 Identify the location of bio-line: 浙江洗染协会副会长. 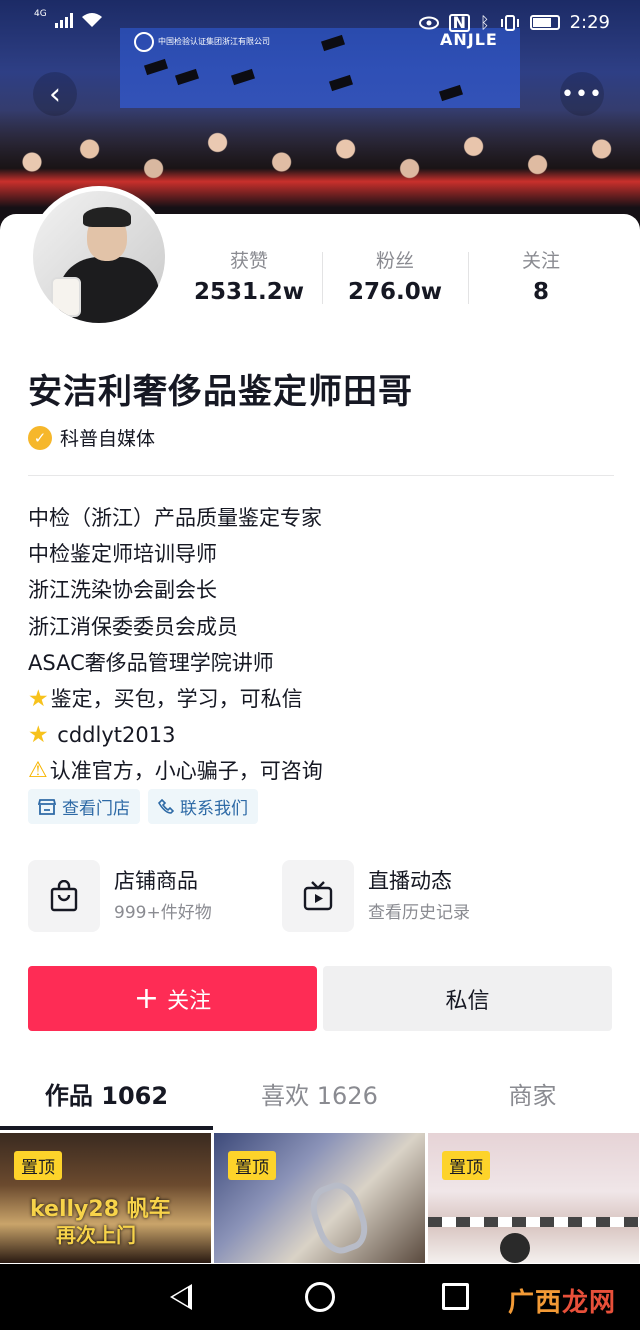
(323, 590).